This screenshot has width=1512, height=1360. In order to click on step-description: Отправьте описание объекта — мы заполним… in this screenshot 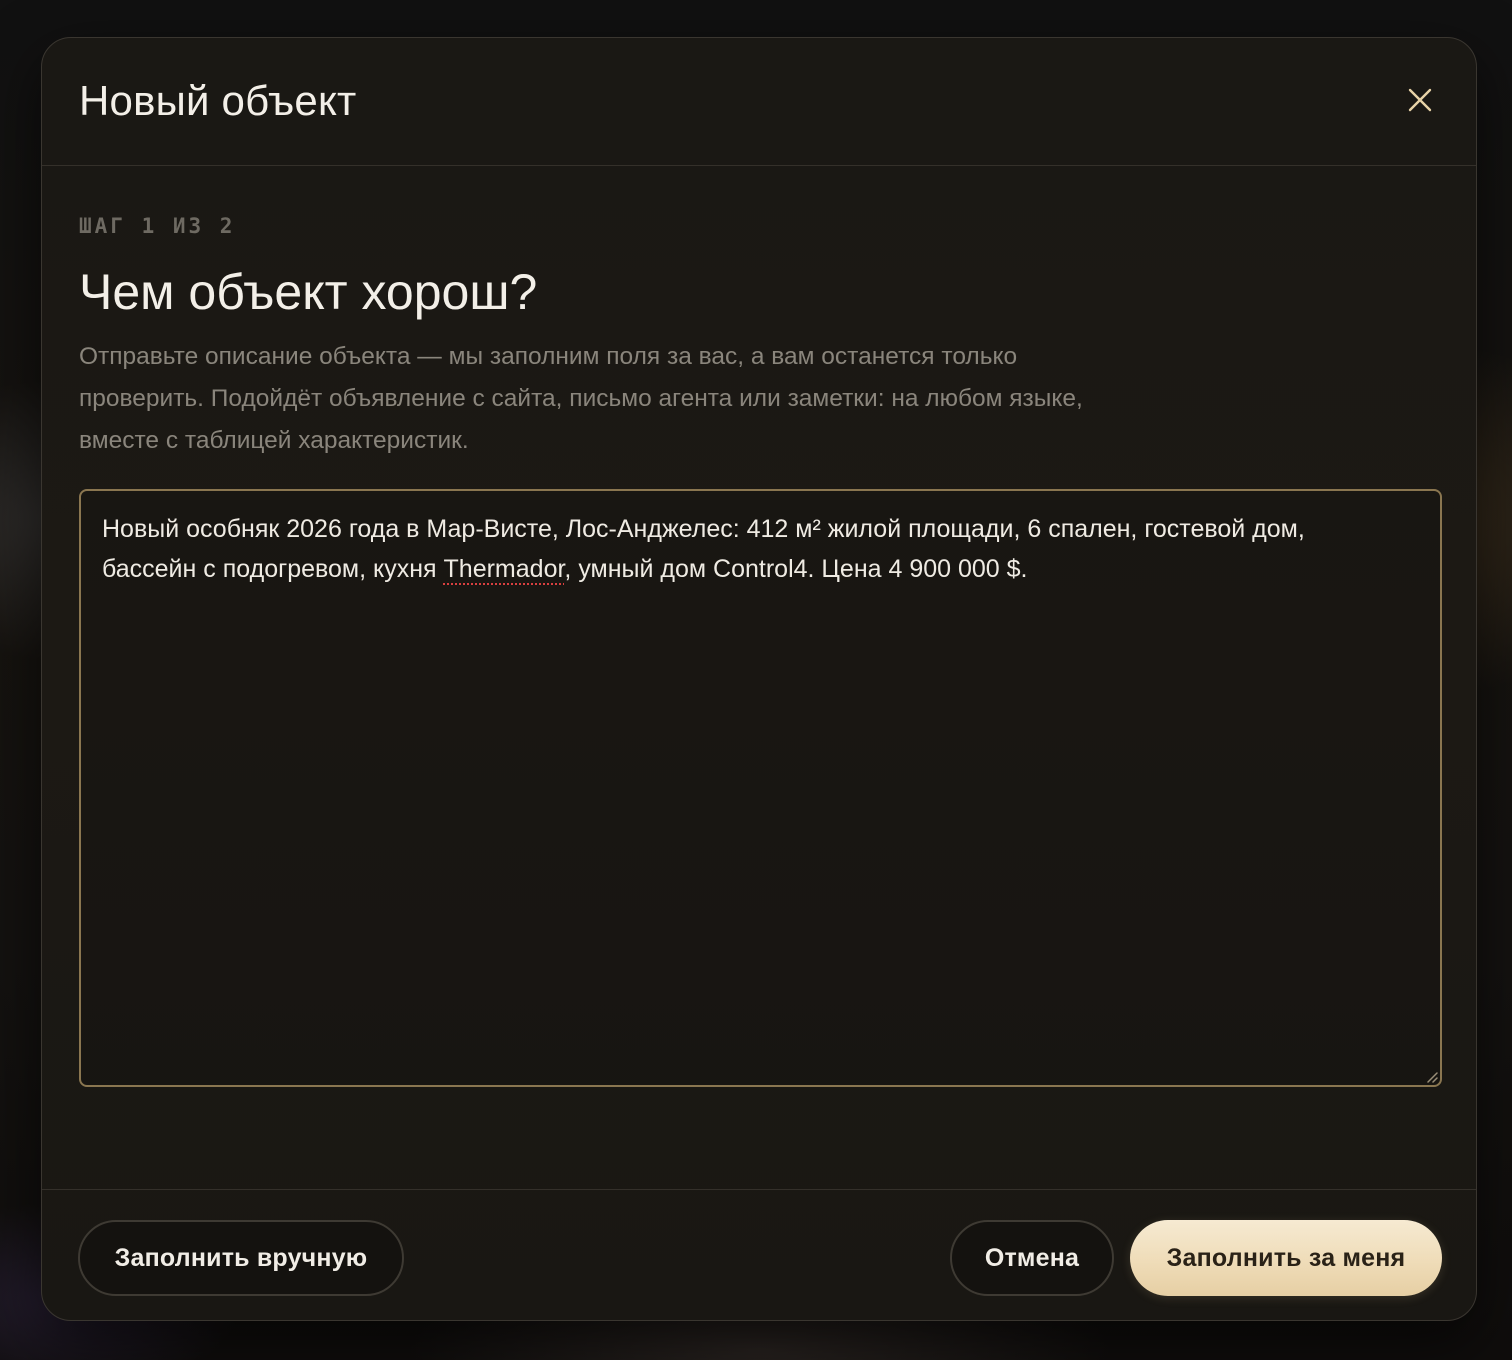, I will do `click(581, 398)`.